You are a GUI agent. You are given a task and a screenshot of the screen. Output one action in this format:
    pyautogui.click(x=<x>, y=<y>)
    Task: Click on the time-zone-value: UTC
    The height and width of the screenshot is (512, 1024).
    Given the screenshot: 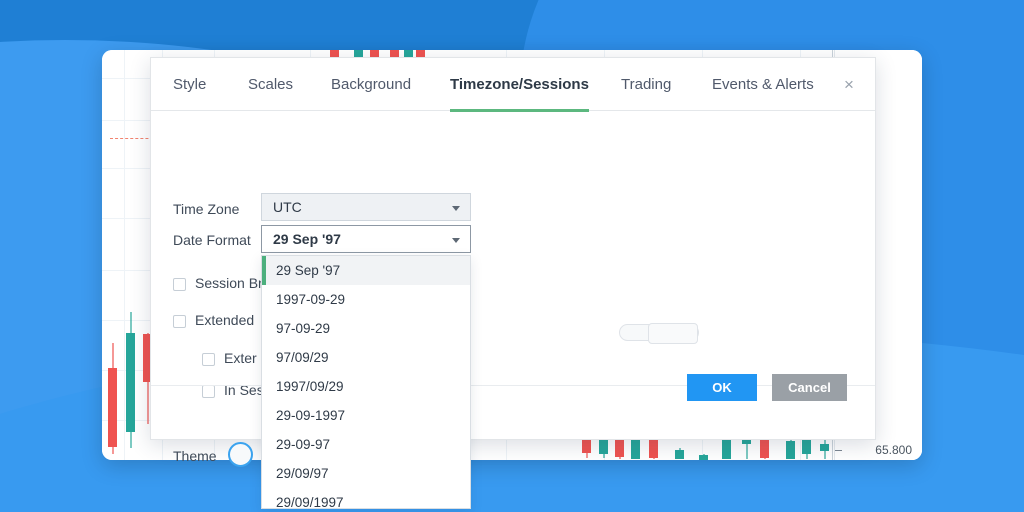 What is the action you would take?
    pyautogui.click(x=287, y=207)
    